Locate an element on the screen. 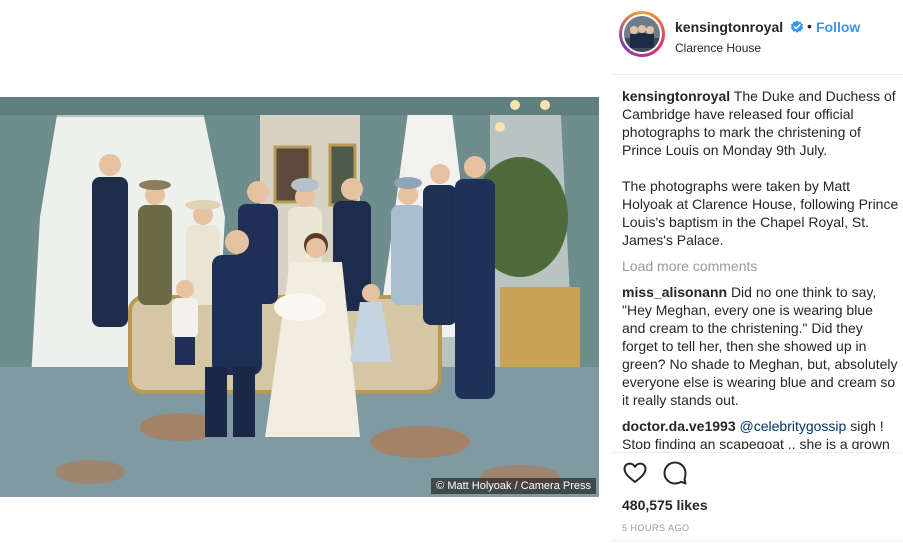  header-divider is located at coordinates (757, 74).